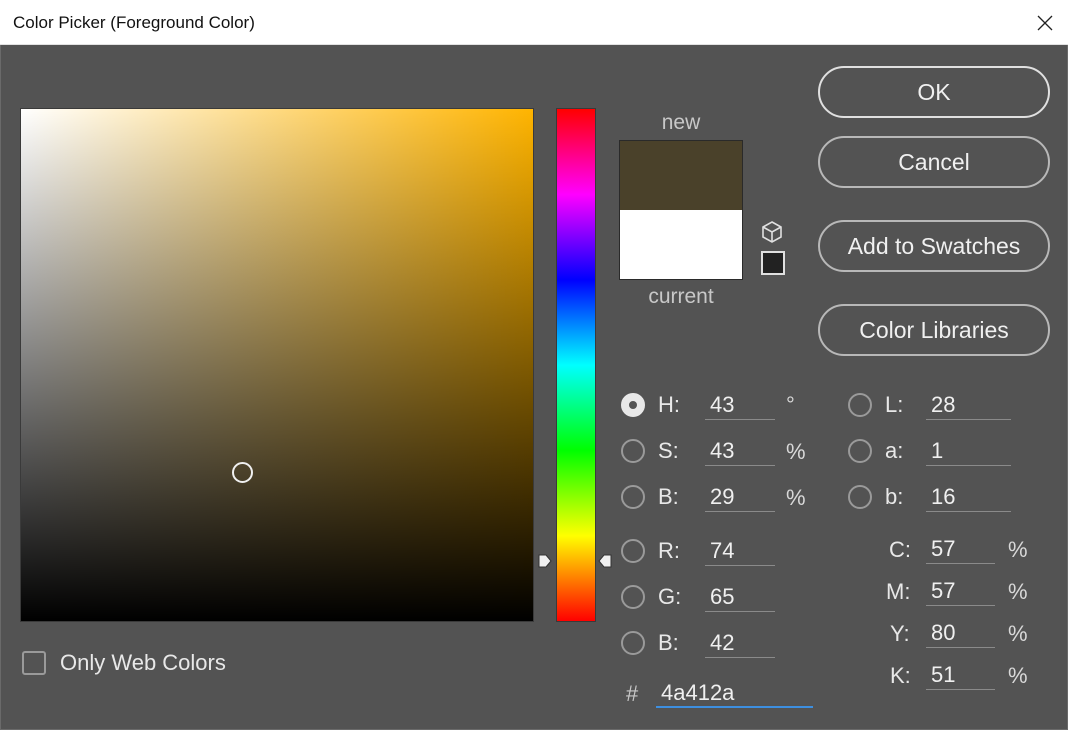 This screenshot has width=1068, height=730. I want to click on blue-radio, so click(633, 643).